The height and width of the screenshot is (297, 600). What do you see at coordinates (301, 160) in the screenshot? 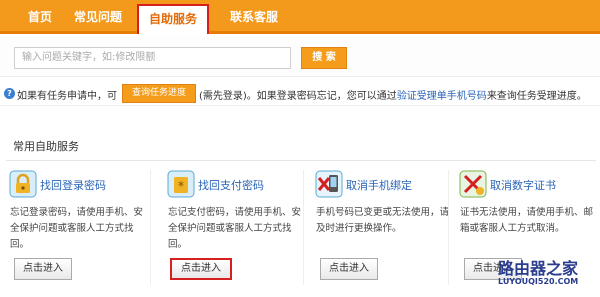
I see `section-divider` at bounding box center [301, 160].